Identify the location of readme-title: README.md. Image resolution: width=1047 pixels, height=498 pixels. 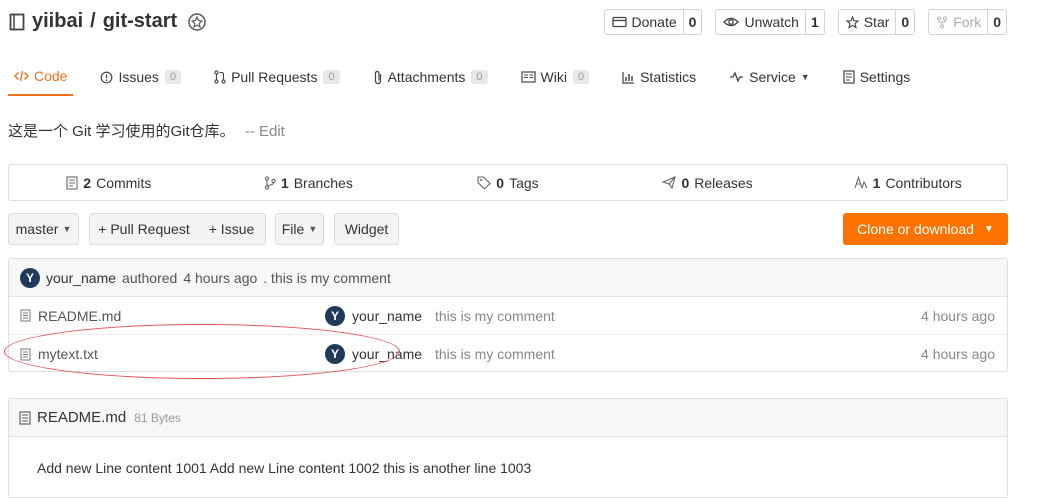
(82, 417).